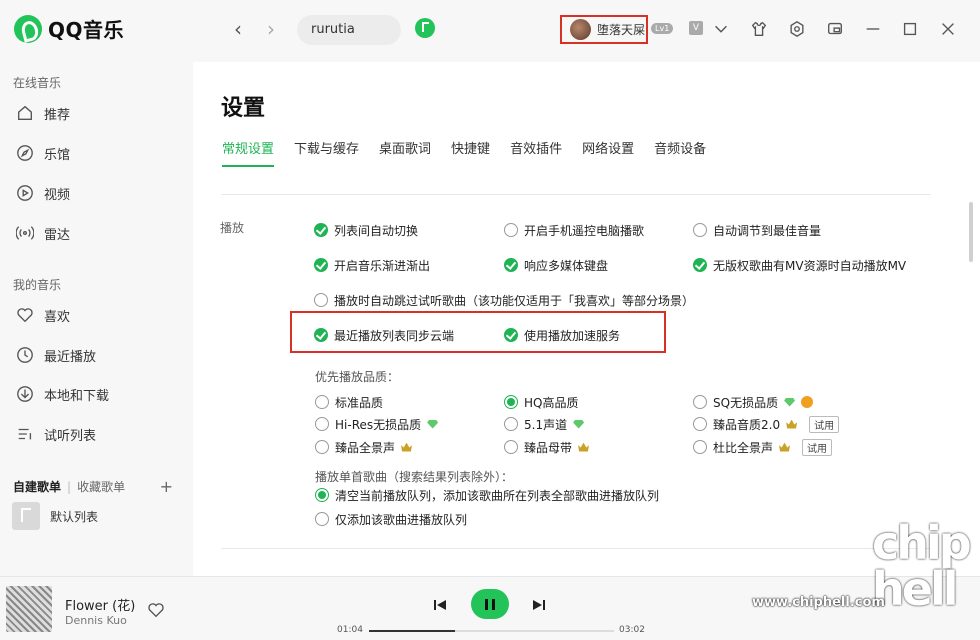 This screenshot has width=980, height=640. What do you see at coordinates (547, 447) in the screenshot?
I see `radio-premium-master: 臻品母带` at bounding box center [547, 447].